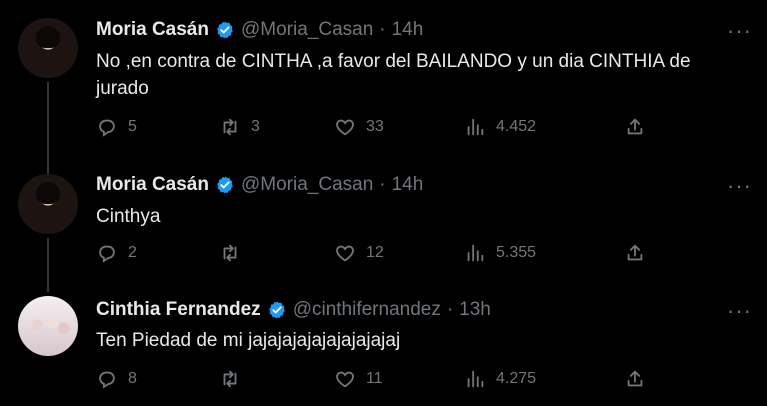  I want to click on tweet-time: 13h, so click(475, 310).